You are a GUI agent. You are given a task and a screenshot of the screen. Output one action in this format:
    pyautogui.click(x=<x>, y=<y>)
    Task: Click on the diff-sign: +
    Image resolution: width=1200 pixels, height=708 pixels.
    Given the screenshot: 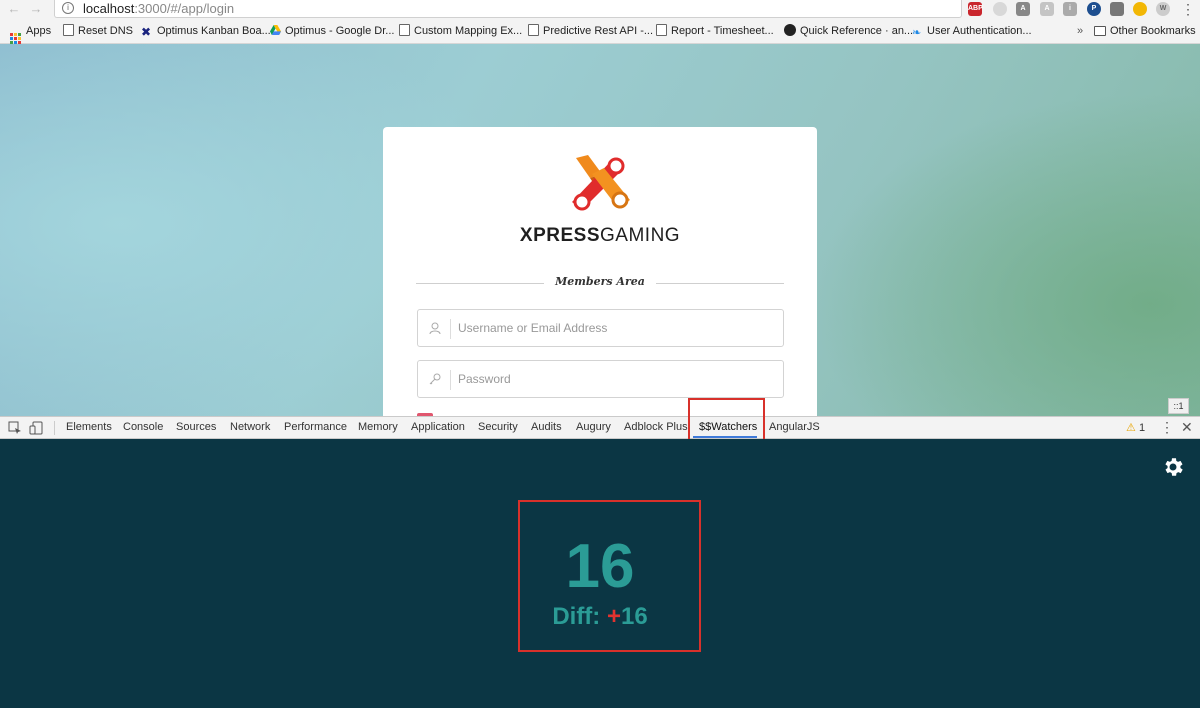 What is the action you would take?
    pyautogui.click(x=613, y=616)
    